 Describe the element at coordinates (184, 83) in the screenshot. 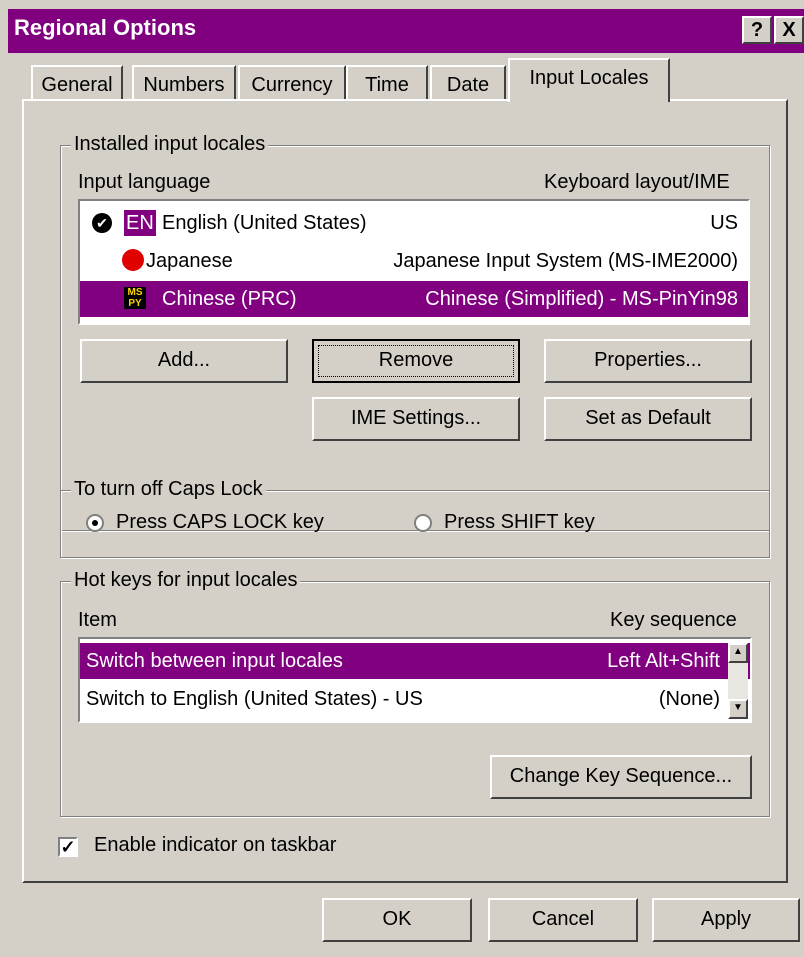

I see `tab-numbers: Numbers` at that location.